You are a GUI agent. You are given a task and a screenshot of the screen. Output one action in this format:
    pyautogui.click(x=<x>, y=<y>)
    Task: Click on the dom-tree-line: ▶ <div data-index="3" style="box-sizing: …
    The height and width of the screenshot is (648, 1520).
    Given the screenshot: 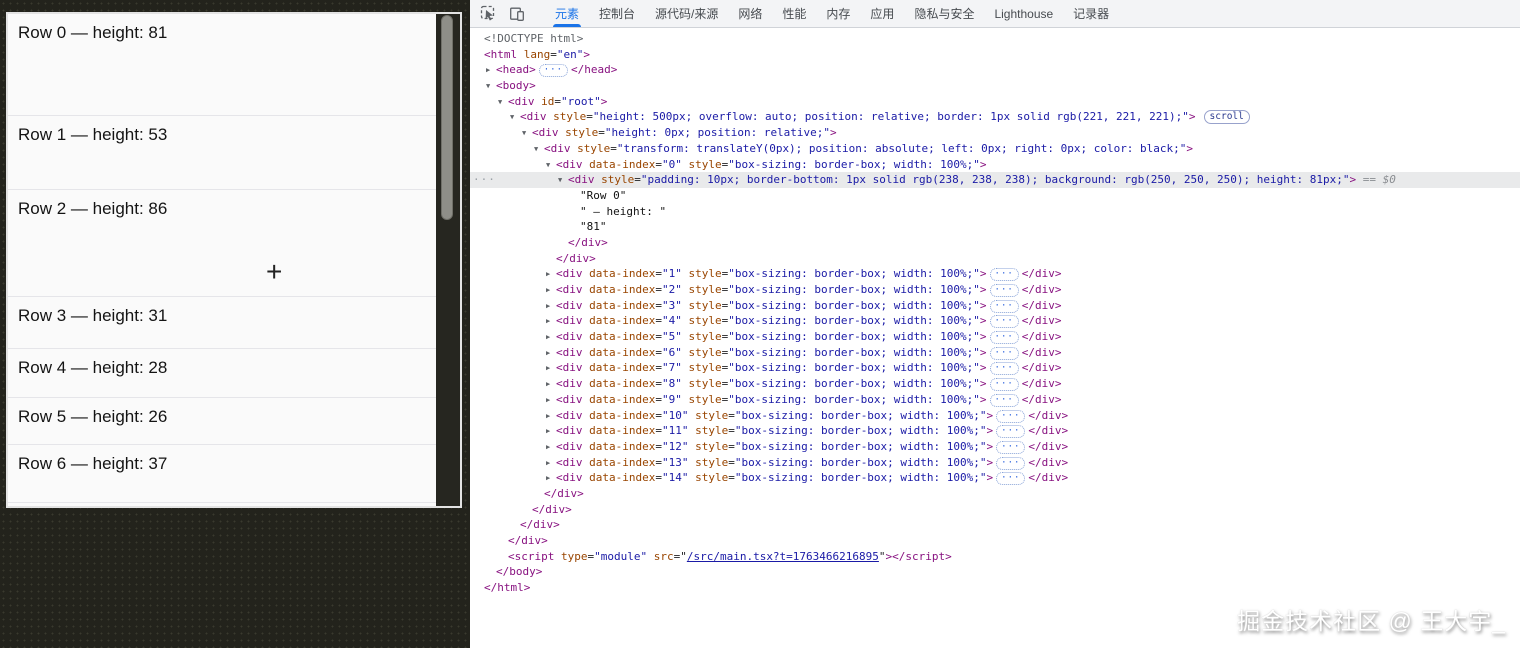 What is the action you would take?
    pyautogui.click(x=995, y=306)
    